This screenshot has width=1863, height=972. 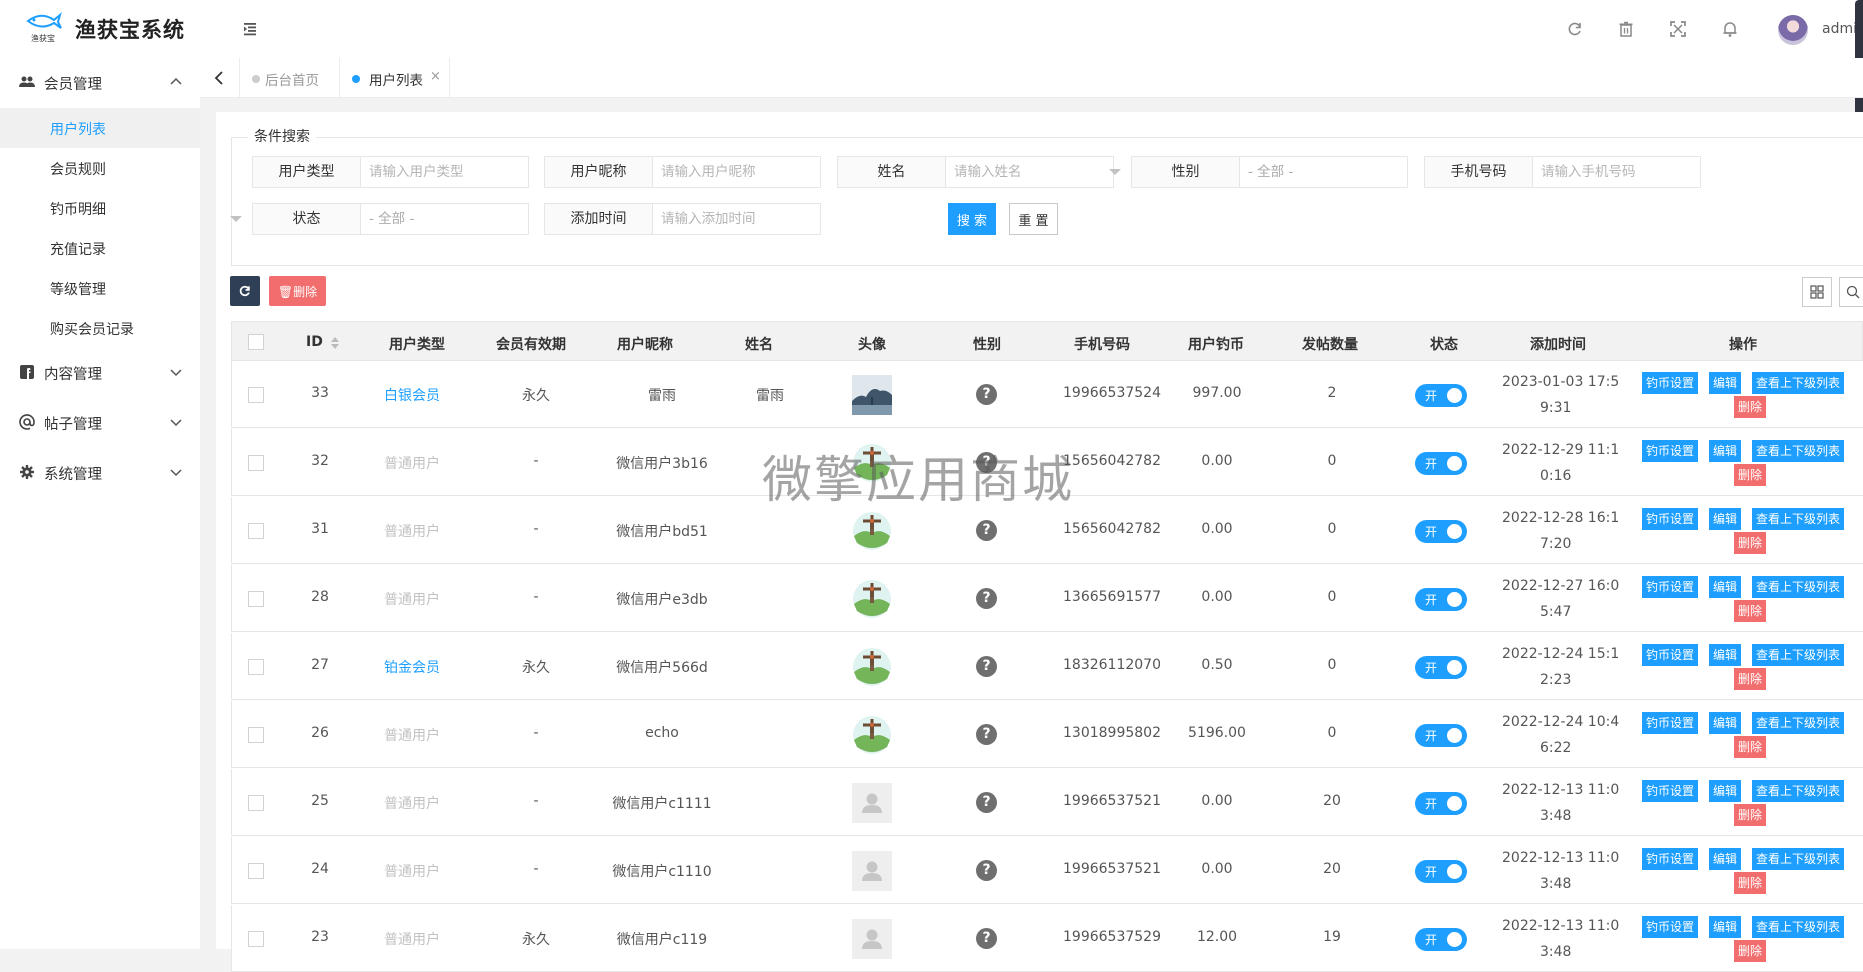 I want to click on sidebar-item-level: 等级管理, so click(x=100, y=288).